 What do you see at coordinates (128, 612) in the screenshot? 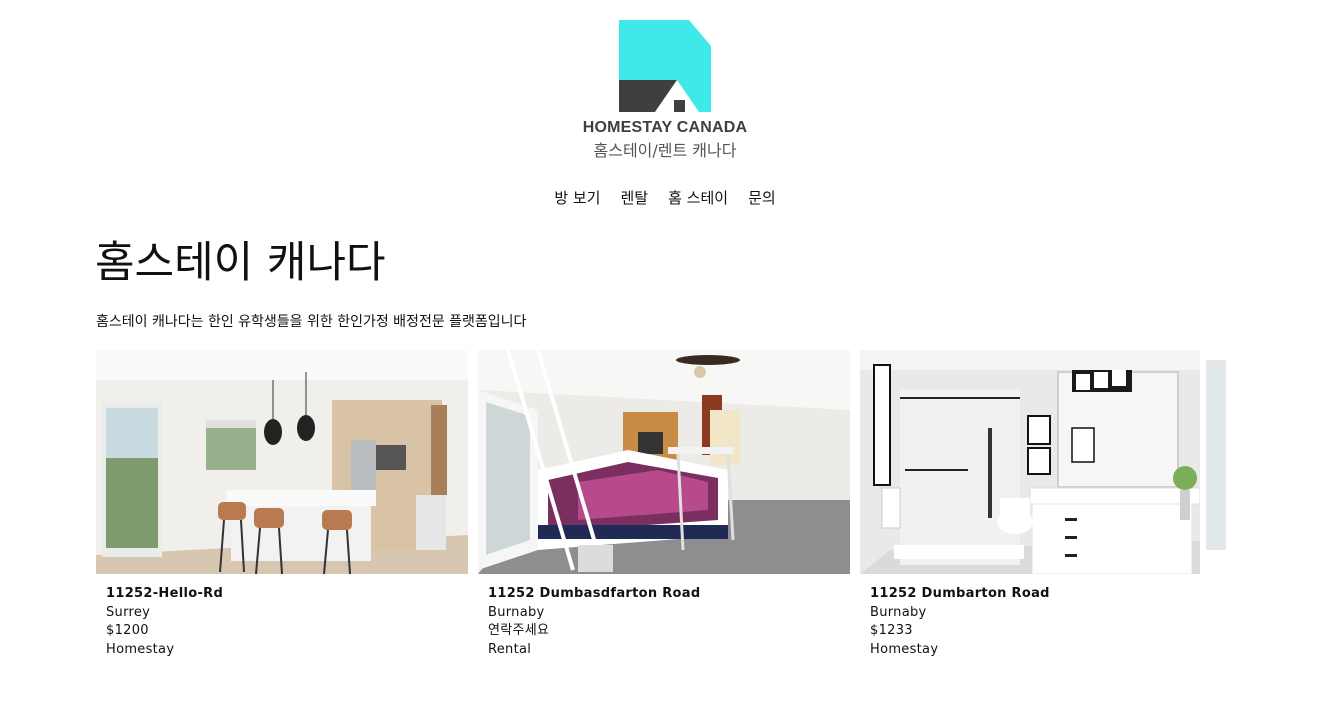
I see `listing-city: Surrey` at bounding box center [128, 612].